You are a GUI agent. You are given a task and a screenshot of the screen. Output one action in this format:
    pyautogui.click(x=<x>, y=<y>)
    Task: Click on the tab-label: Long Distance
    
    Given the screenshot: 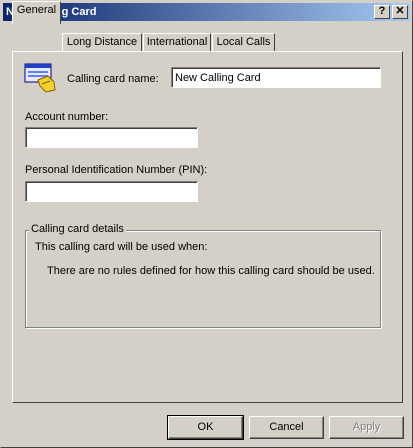 What is the action you would take?
    pyautogui.click(x=102, y=42)
    